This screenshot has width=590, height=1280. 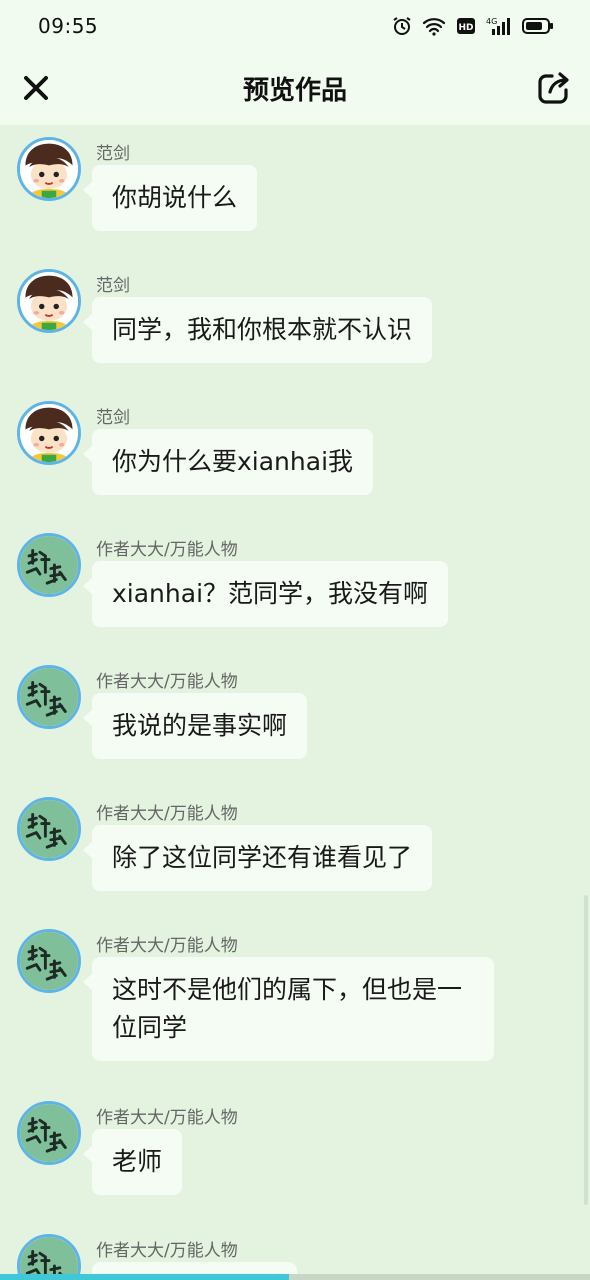 What do you see at coordinates (537, 26) in the screenshot?
I see `battery-icon` at bounding box center [537, 26].